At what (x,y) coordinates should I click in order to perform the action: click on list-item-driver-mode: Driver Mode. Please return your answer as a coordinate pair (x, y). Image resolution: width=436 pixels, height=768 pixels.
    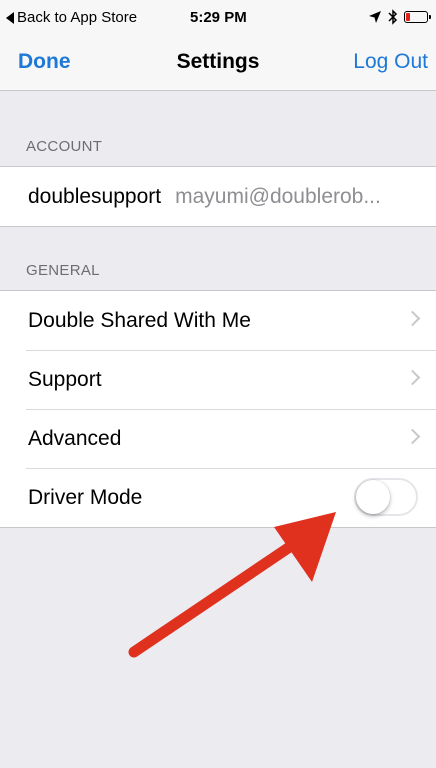
    Looking at the image, I should click on (218, 497).